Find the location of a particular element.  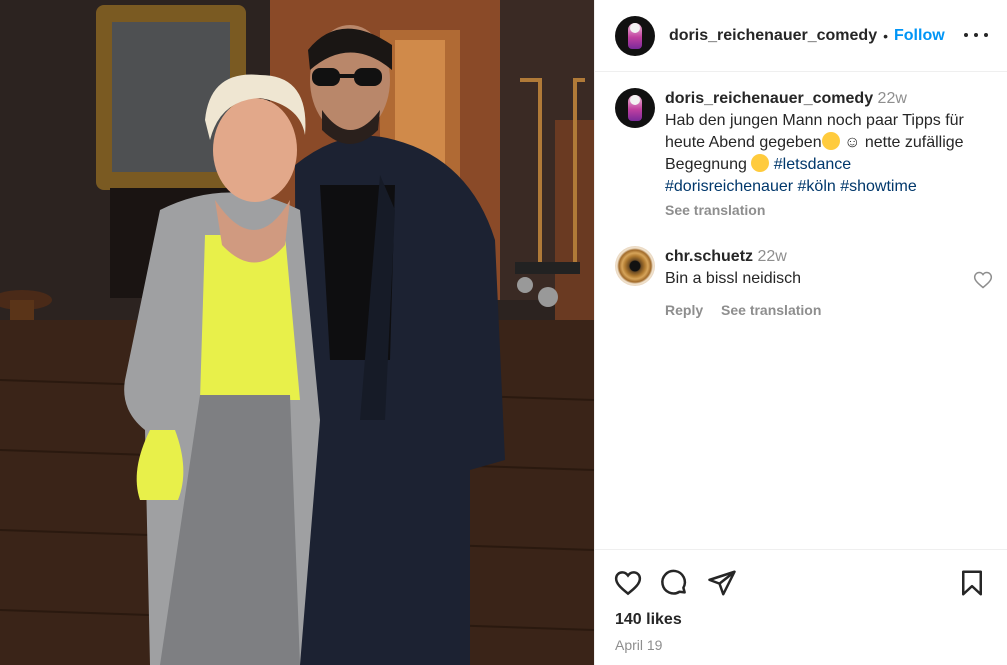

post-footer: 140 likes April 19 is located at coordinates (801, 607).